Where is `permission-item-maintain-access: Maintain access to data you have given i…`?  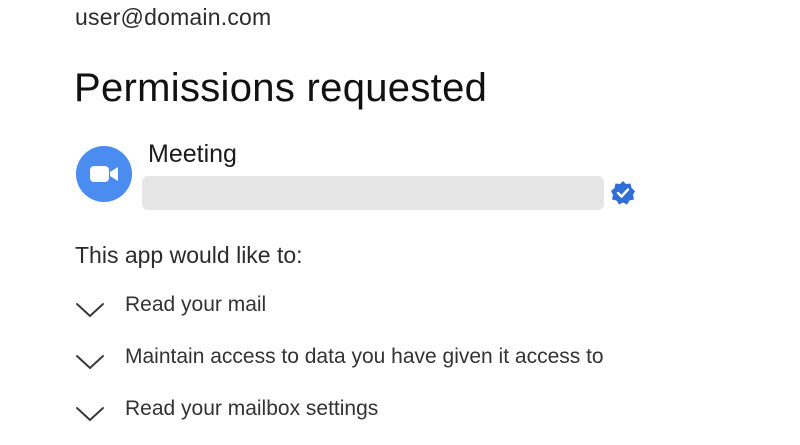
permission-item-maintain-access: Maintain access to data you have given i… is located at coordinates (339, 368).